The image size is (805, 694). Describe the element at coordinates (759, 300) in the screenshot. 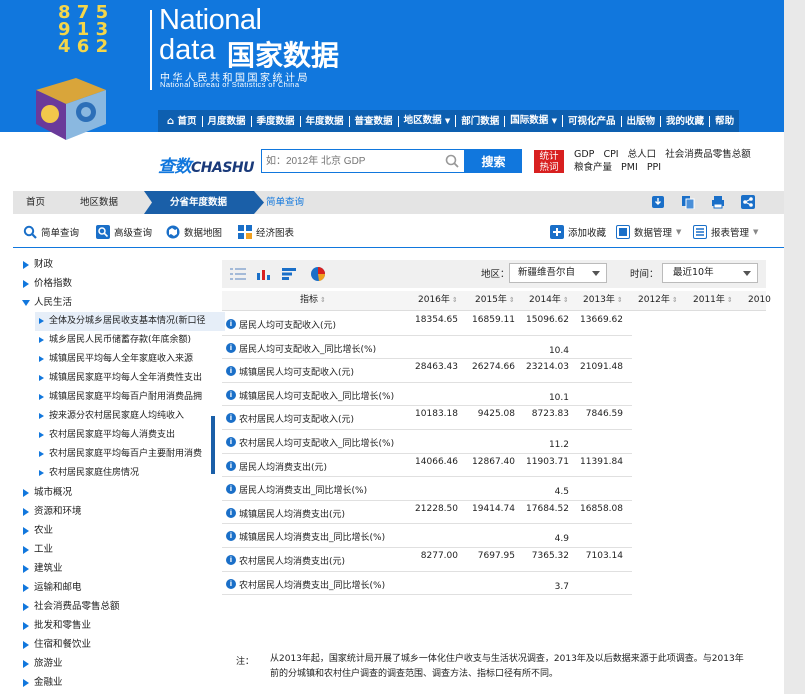

I see `column-header-year: 2010` at that location.